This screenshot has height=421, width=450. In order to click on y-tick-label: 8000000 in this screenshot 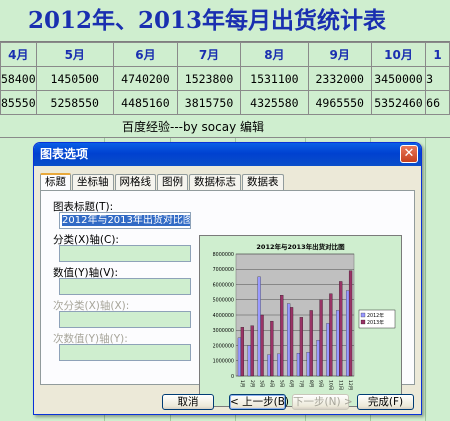, I will do `click(223, 255)`.